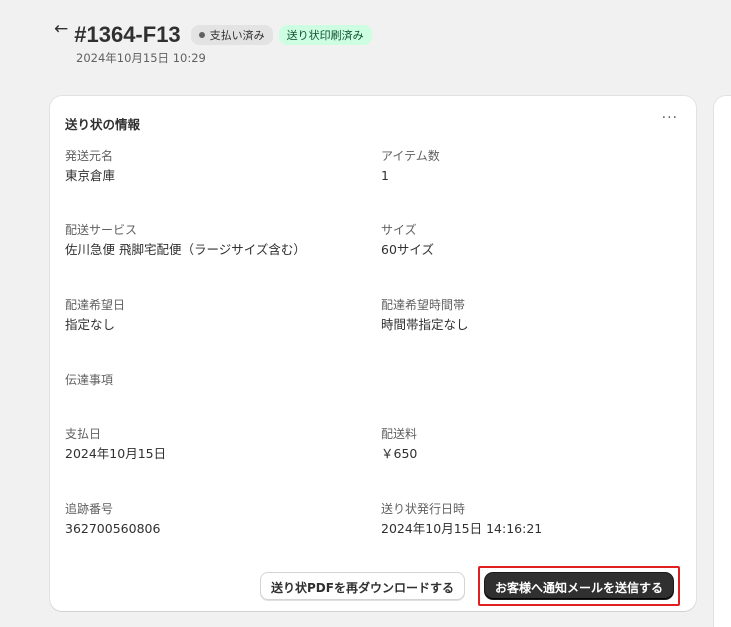  What do you see at coordinates (531, 315) in the screenshot?
I see `field-delivery-time: 配達希望時間帯 時間帯指定なし` at bounding box center [531, 315].